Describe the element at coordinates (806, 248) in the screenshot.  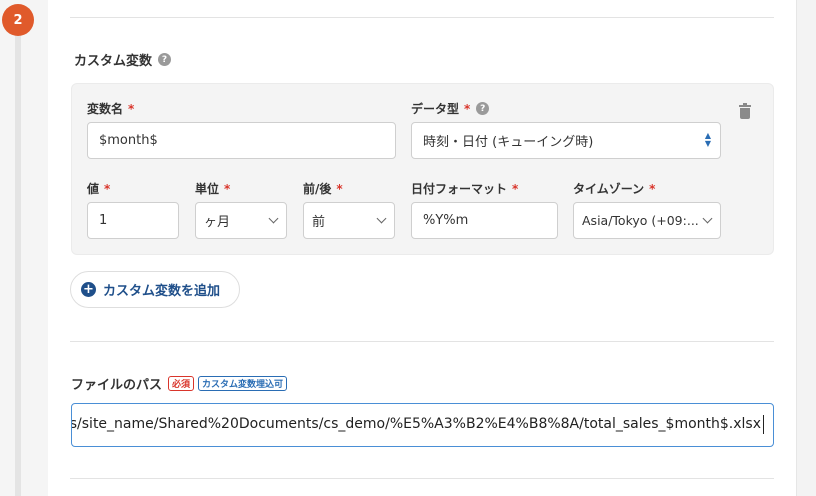
I see `scrollbar-track` at that location.